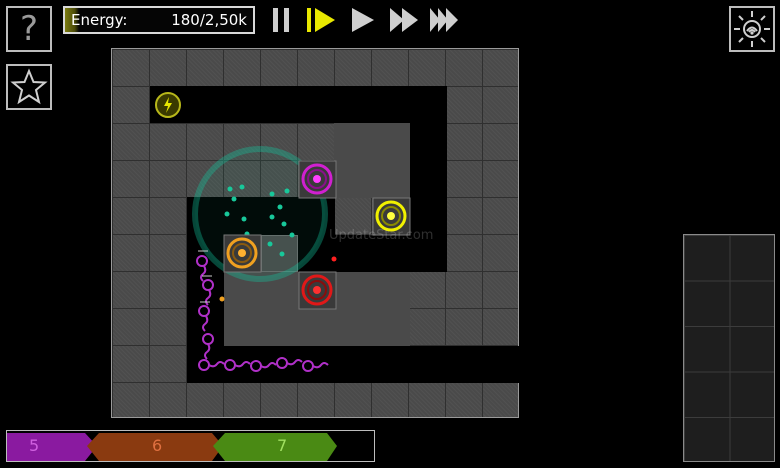  I want to click on watermark: UpdateStar.com, so click(381, 235).